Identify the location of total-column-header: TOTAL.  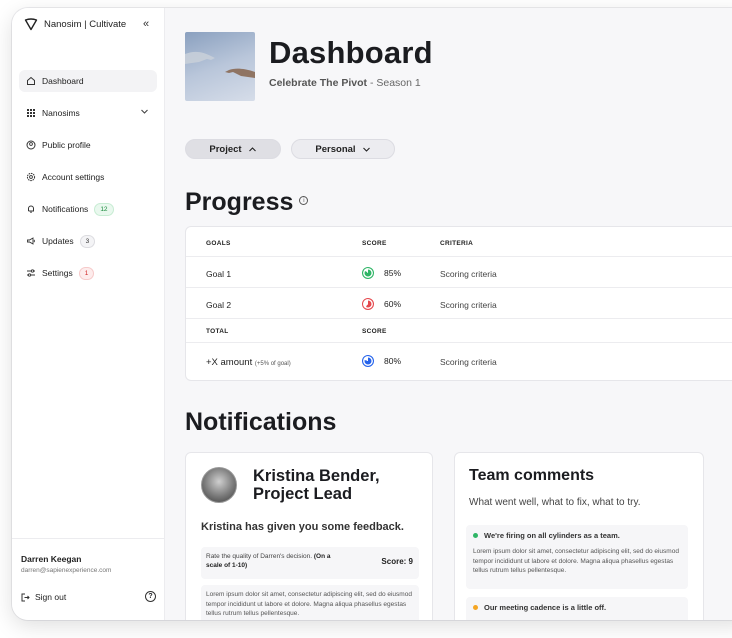
(217, 331).